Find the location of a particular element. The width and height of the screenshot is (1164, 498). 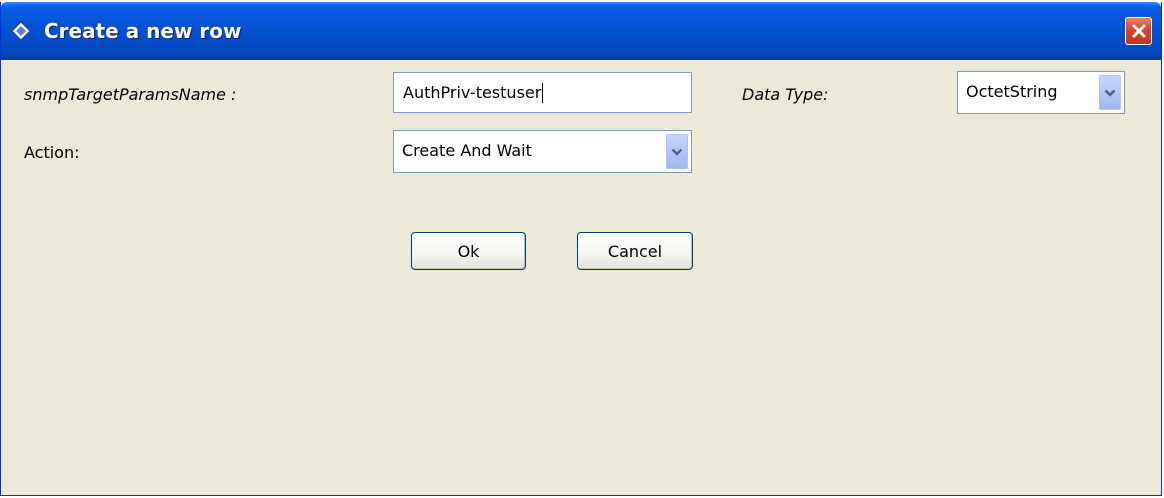

diamond-app-icon is located at coordinates (21, 31).